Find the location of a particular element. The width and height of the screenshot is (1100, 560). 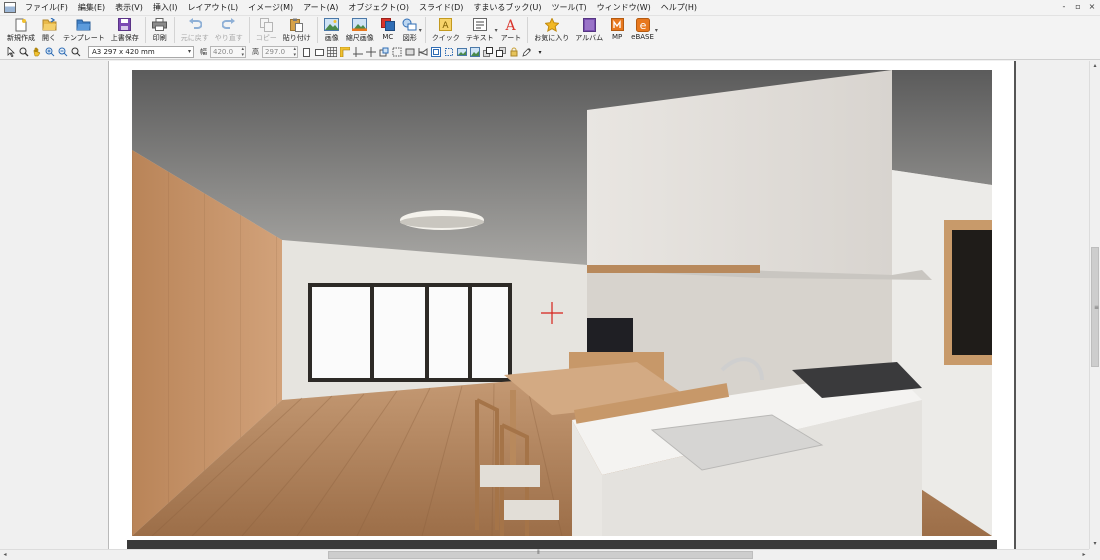

quick-button: A クイック is located at coordinates (446, 29).